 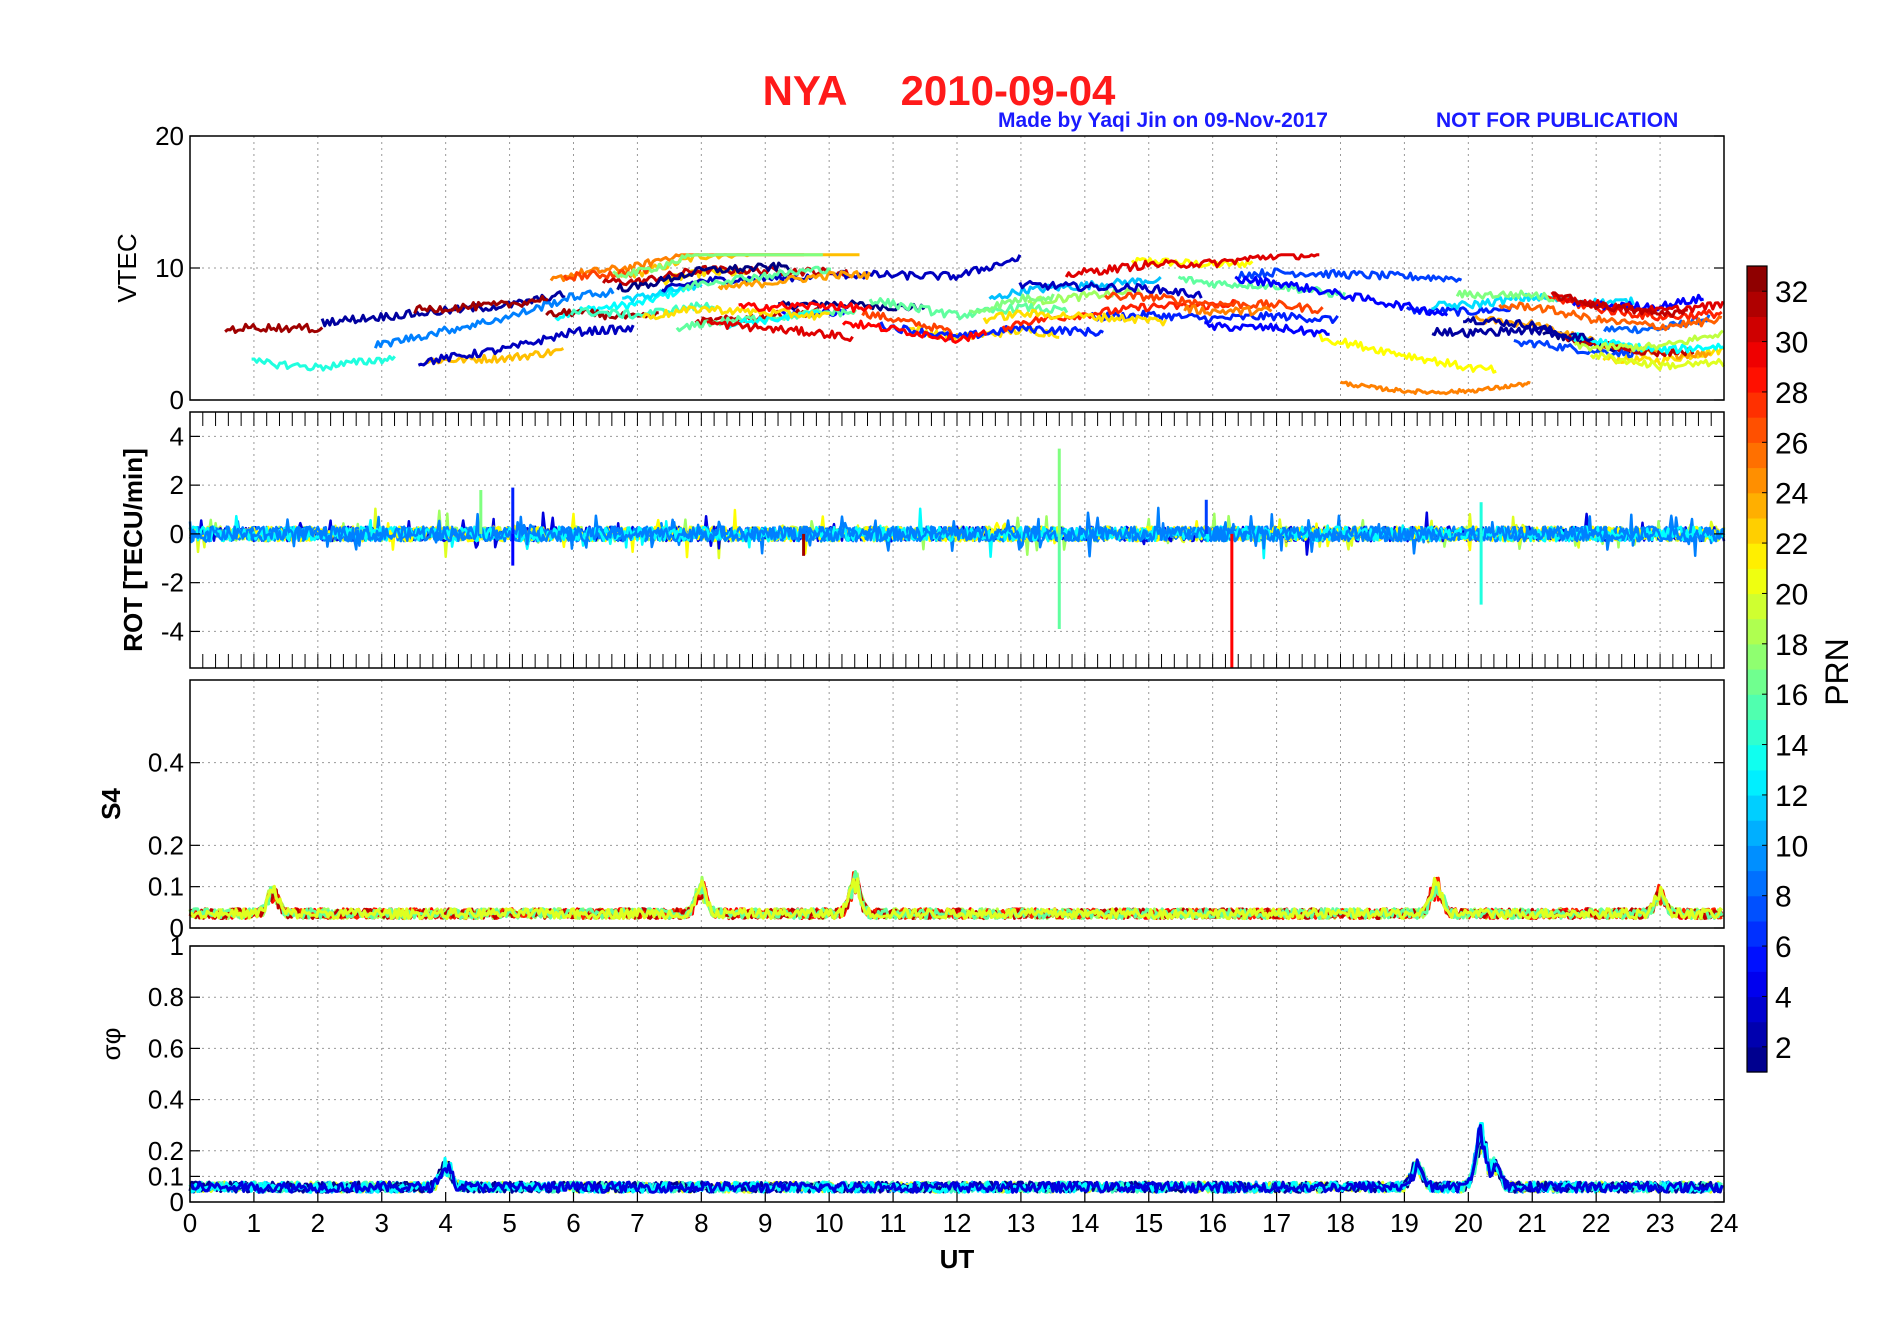 I want to click on x-tick-label: 11, so click(x=893, y=1223).